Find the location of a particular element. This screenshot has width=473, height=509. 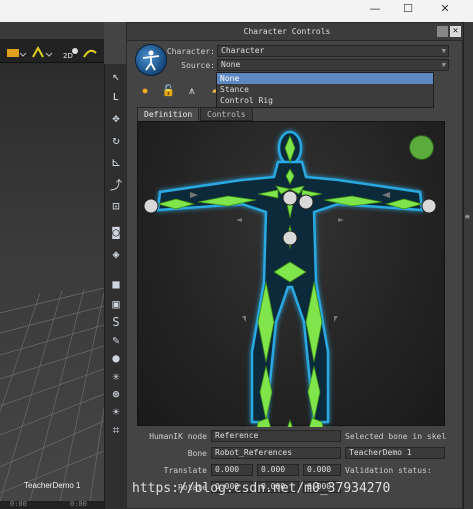

panel-close-button: ✕ is located at coordinates (455, 31).